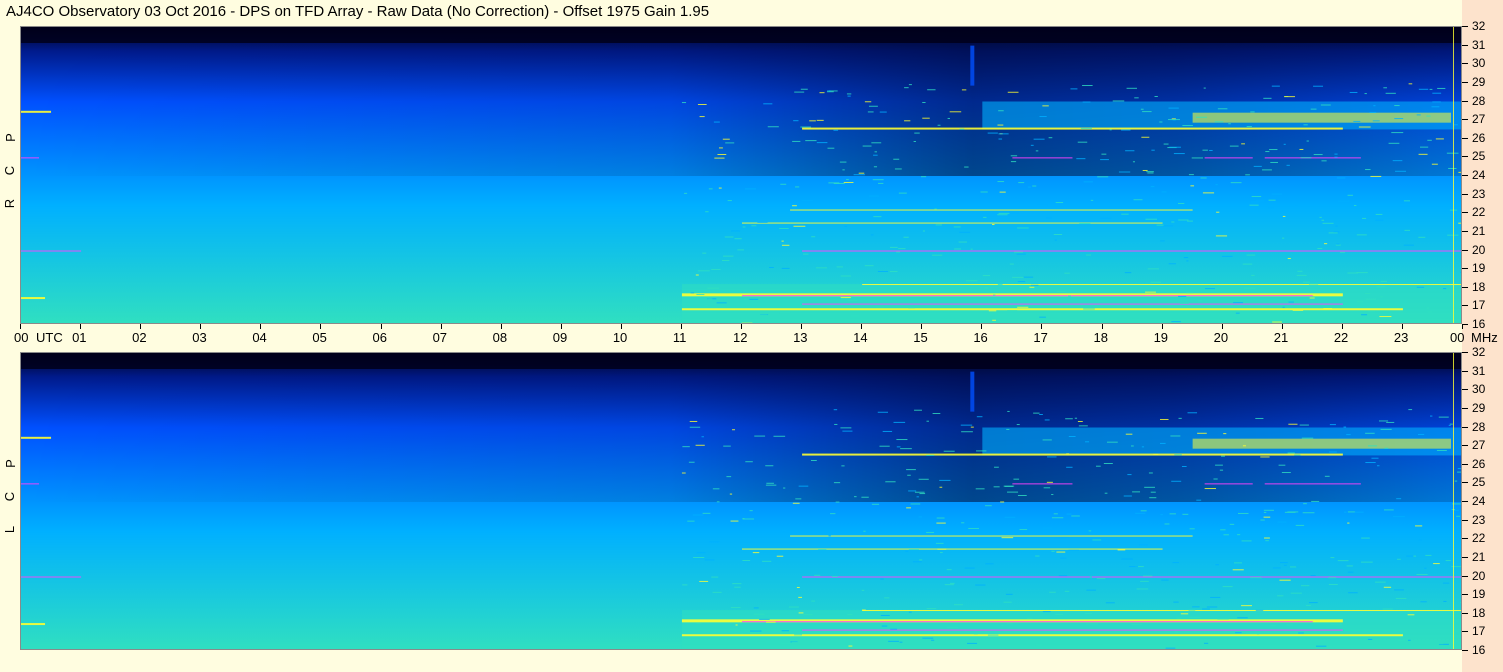  I want to click on time-tick-label: 19, so click(1161, 337).